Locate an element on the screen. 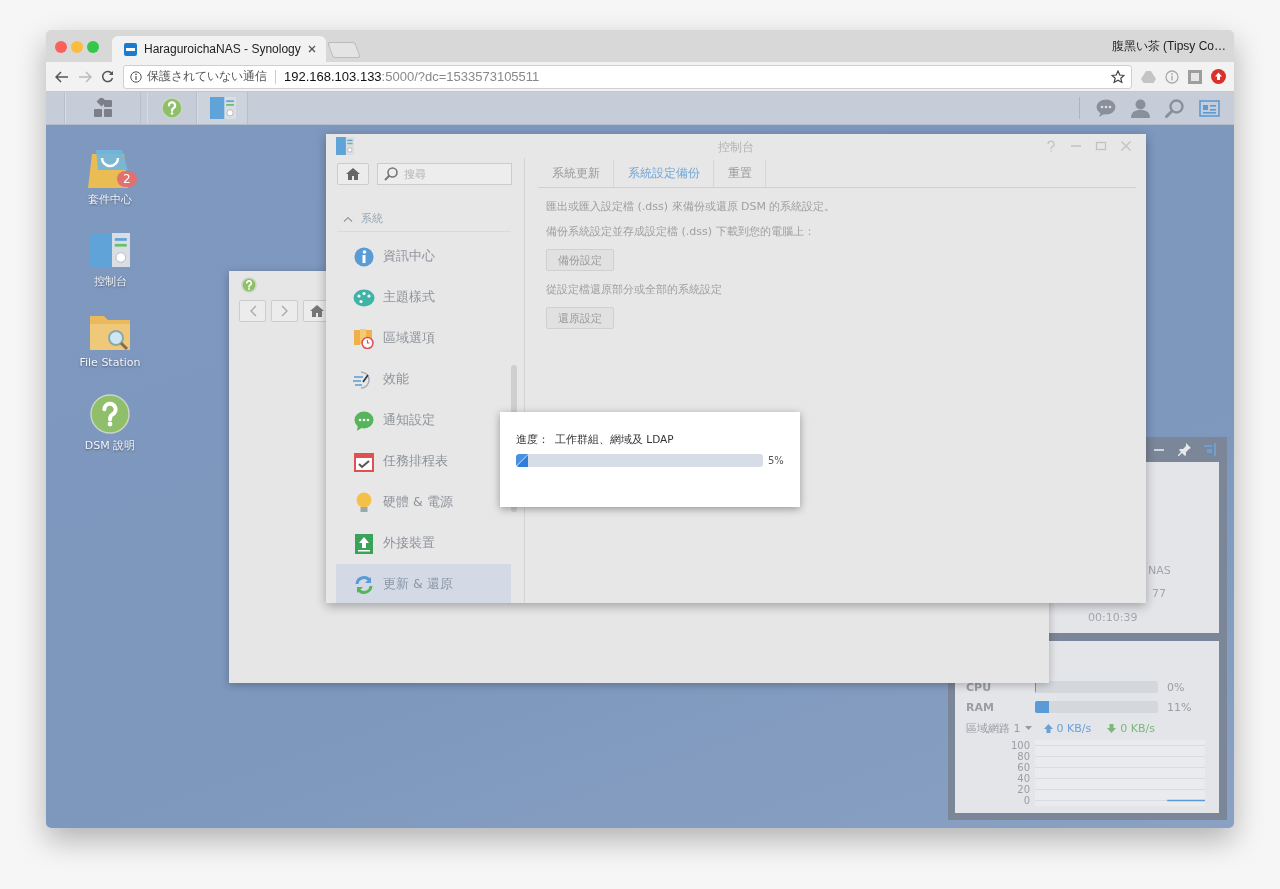 Image resolution: width=1280 pixels, height=889 pixels. section-header: 系統 is located at coordinates (424, 221).